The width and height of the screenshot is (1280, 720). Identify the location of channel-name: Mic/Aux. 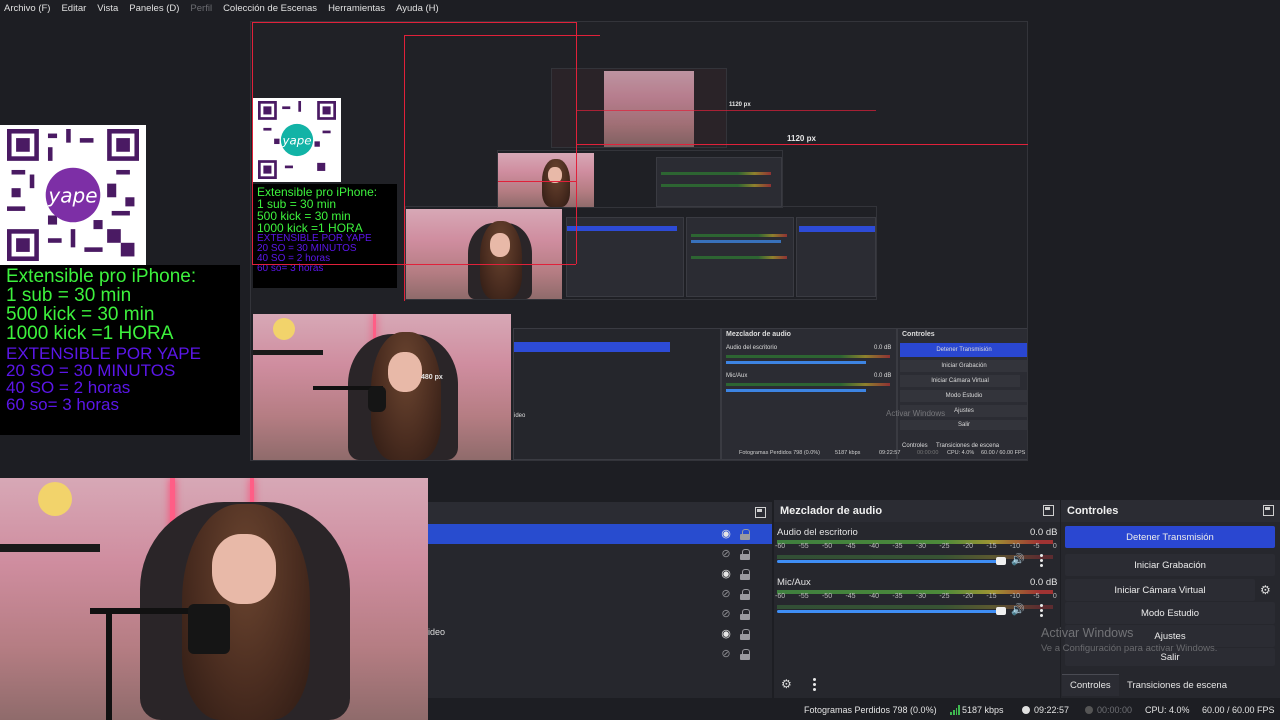
(794, 582).